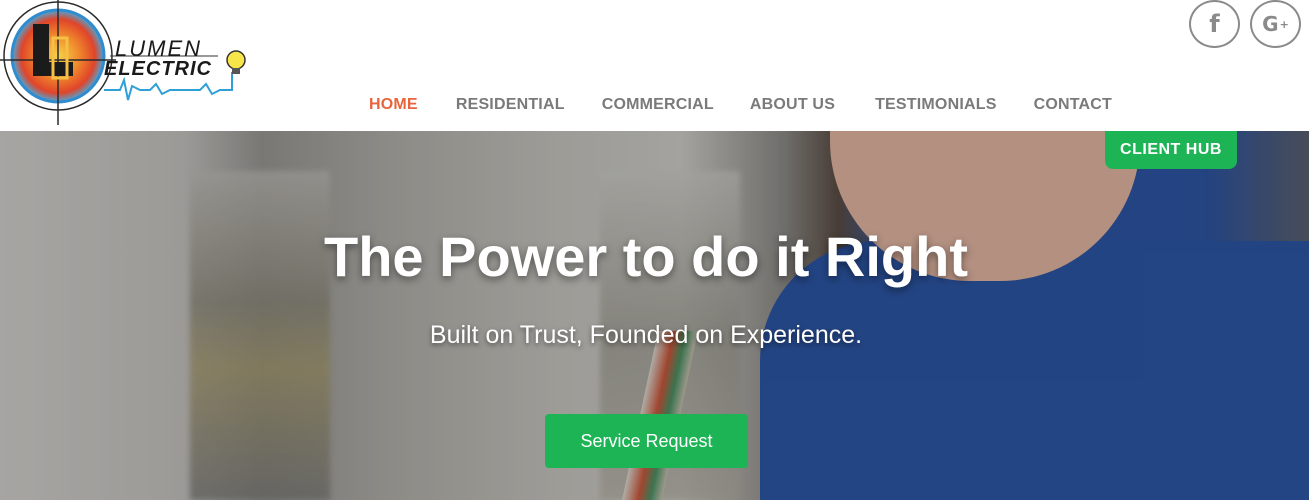 Image resolution: width=1309 pixels, height=500 pixels. I want to click on service-request-button: Service Request, so click(646, 441).